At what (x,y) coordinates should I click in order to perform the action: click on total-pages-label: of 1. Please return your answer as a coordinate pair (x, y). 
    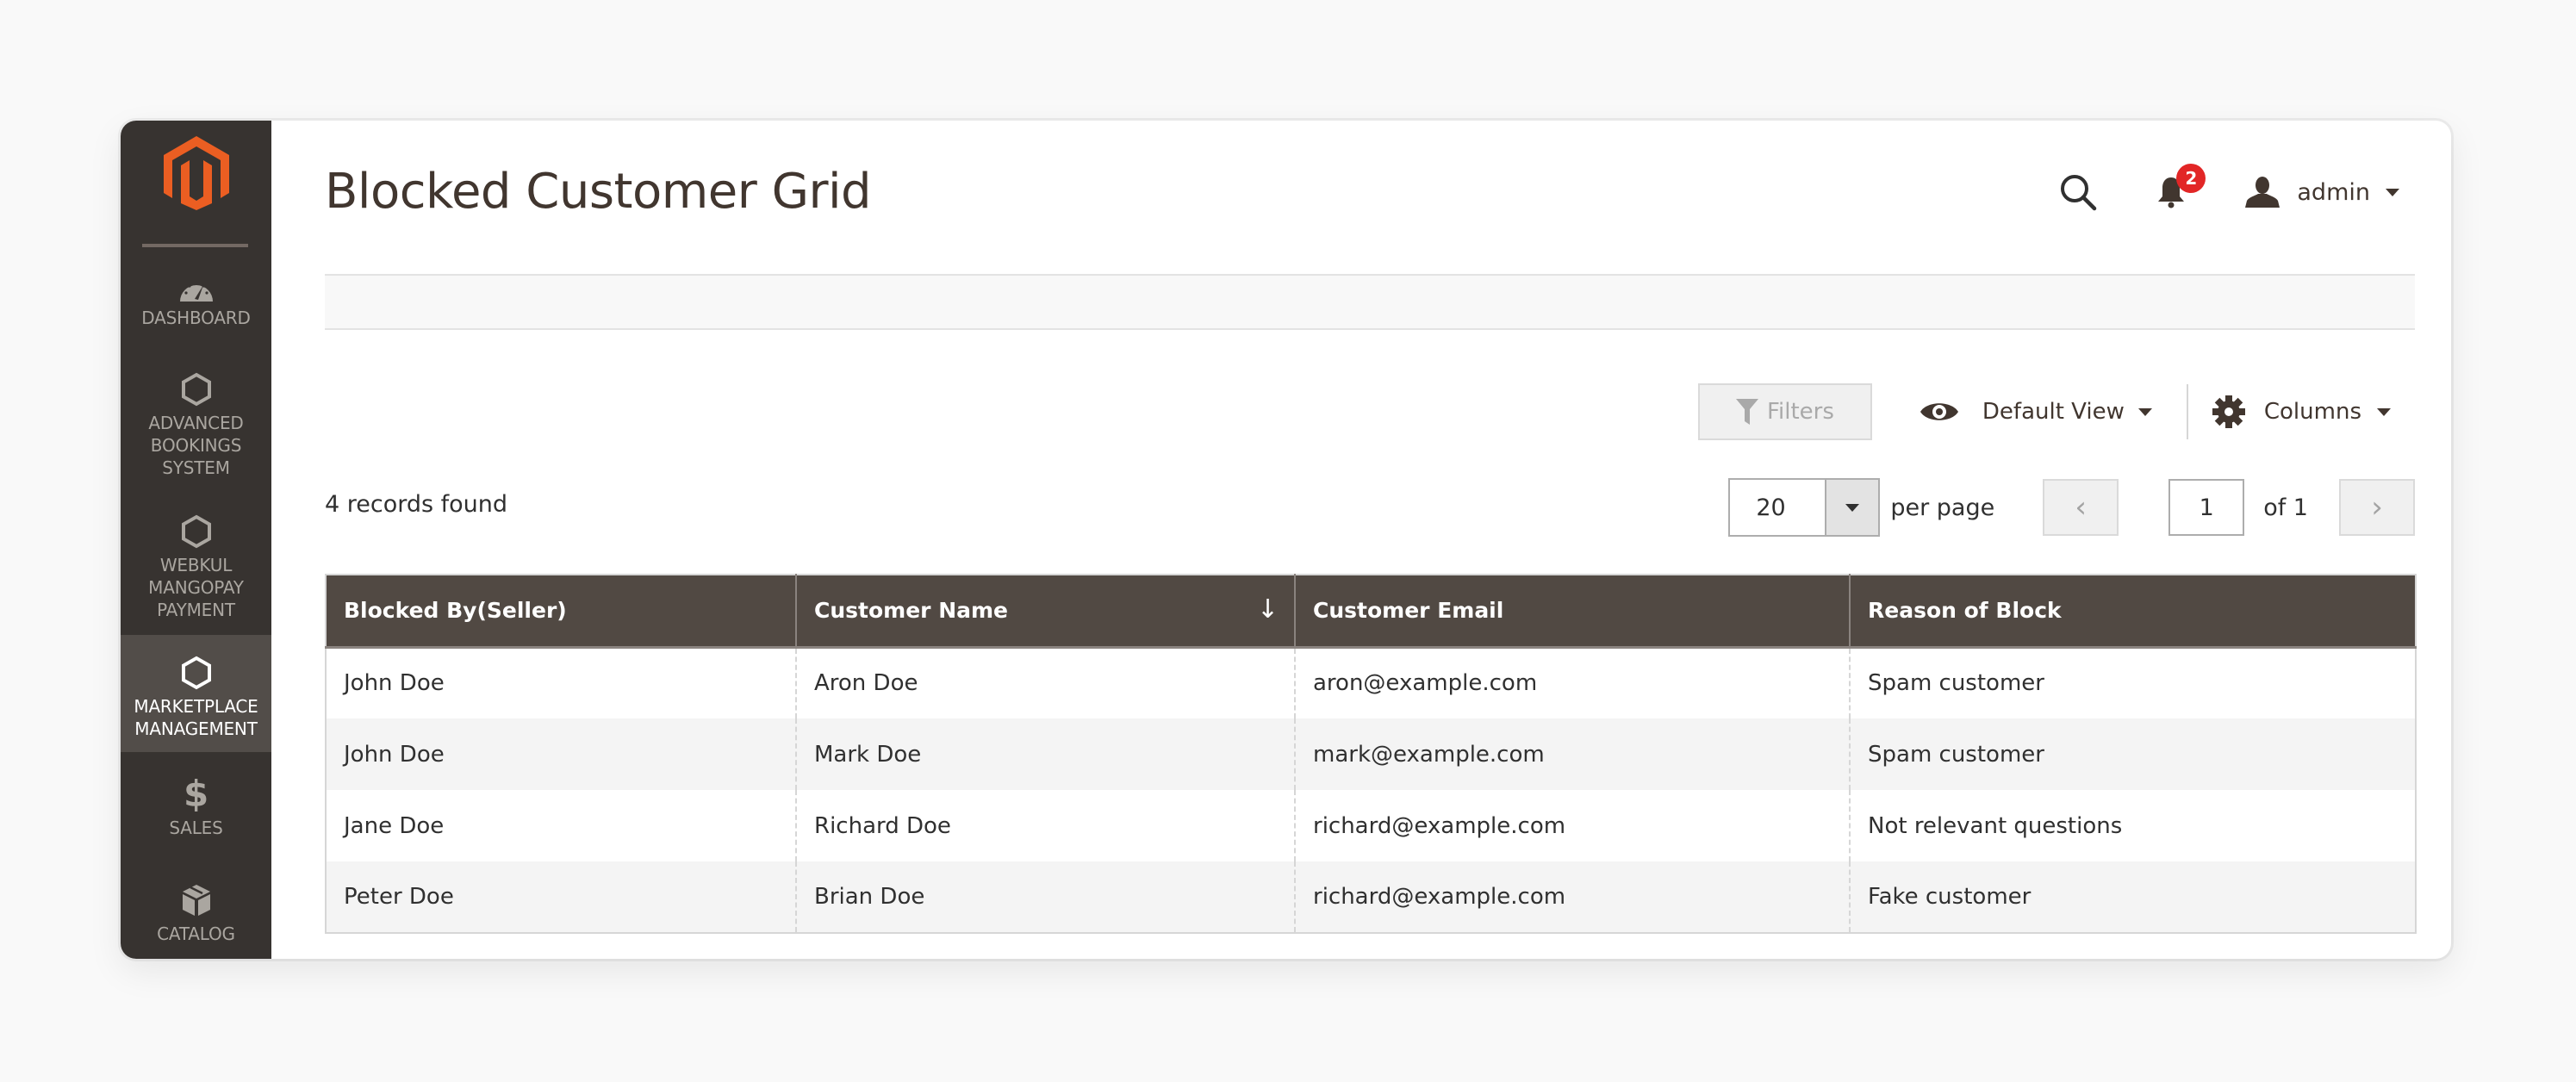
    Looking at the image, I should click on (2285, 507).